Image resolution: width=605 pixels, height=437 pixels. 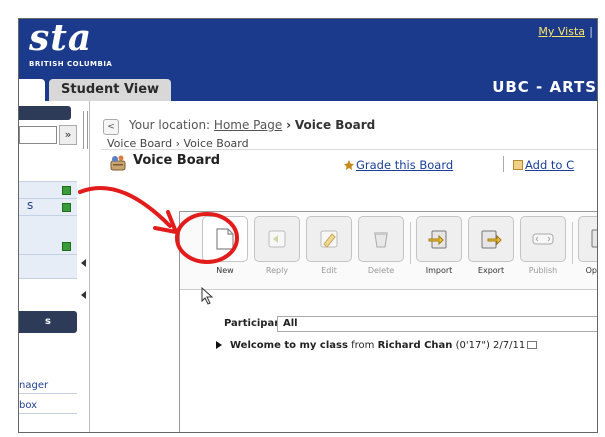 What do you see at coordinates (170, 125) in the screenshot?
I see `location-prefix: Your location:` at bounding box center [170, 125].